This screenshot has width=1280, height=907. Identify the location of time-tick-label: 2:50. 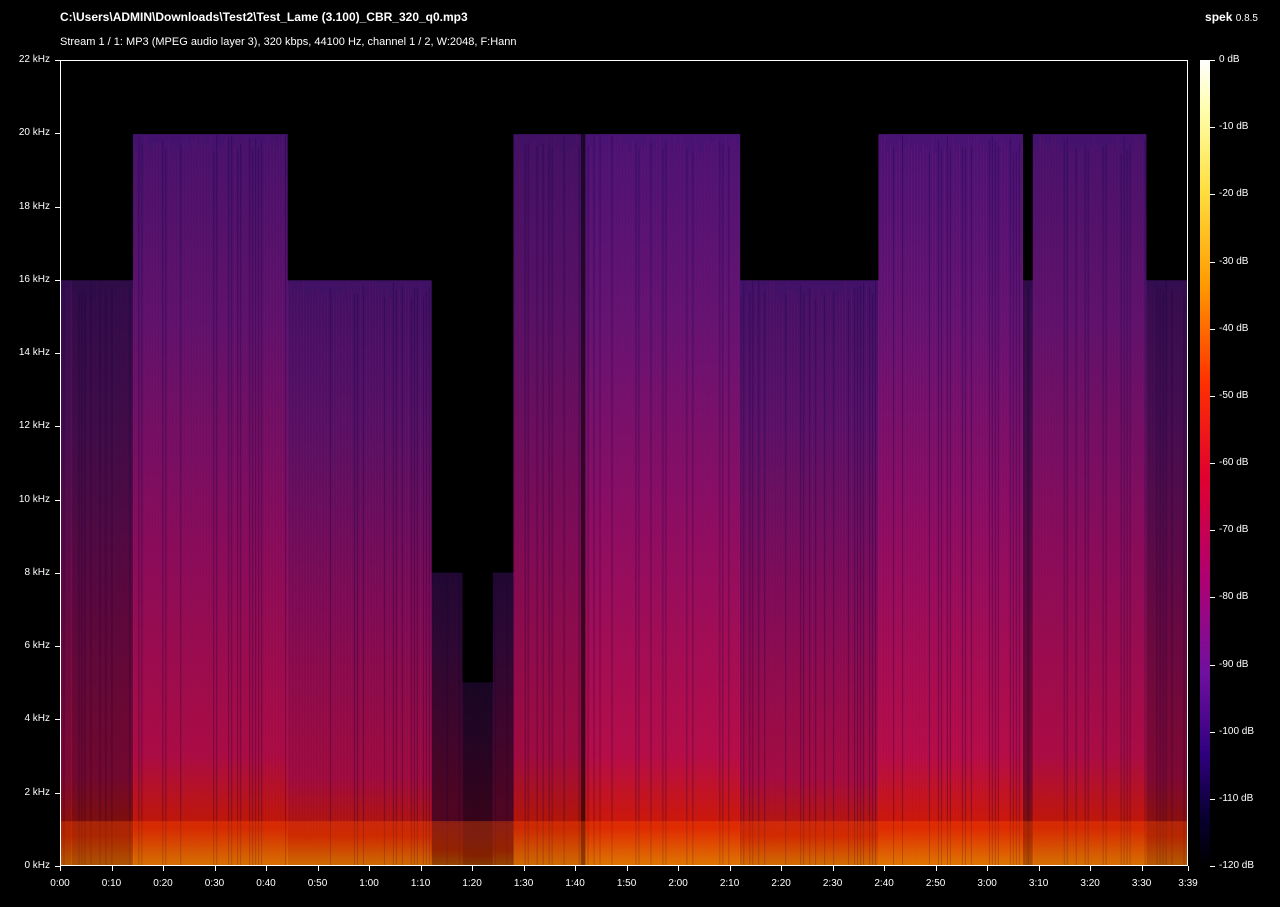
(935, 883).